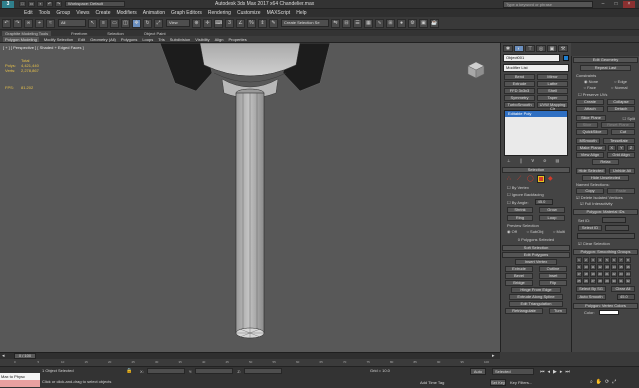 This screenshot has width=639, height=388. Describe the element at coordinates (129, 371) in the screenshot. I see `lock-selection-icon: 🔒` at that location.